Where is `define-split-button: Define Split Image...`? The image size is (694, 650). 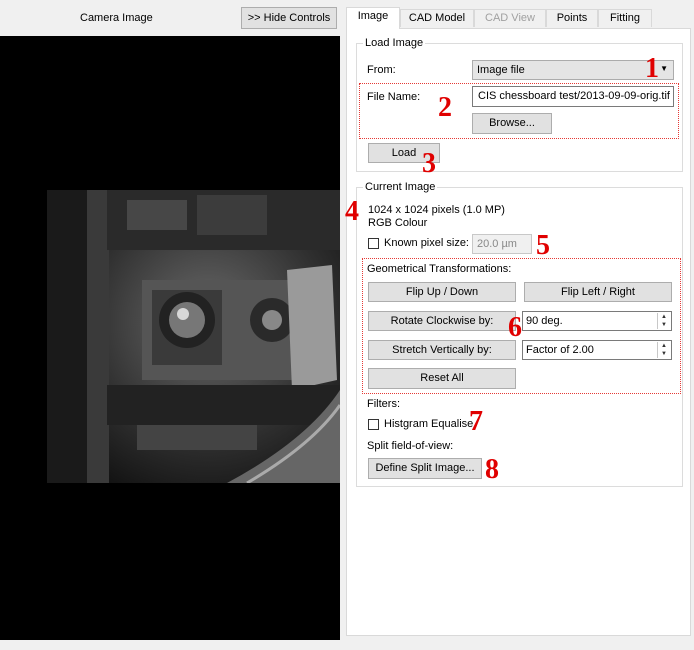 define-split-button: Define Split Image... is located at coordinates (425, 468).